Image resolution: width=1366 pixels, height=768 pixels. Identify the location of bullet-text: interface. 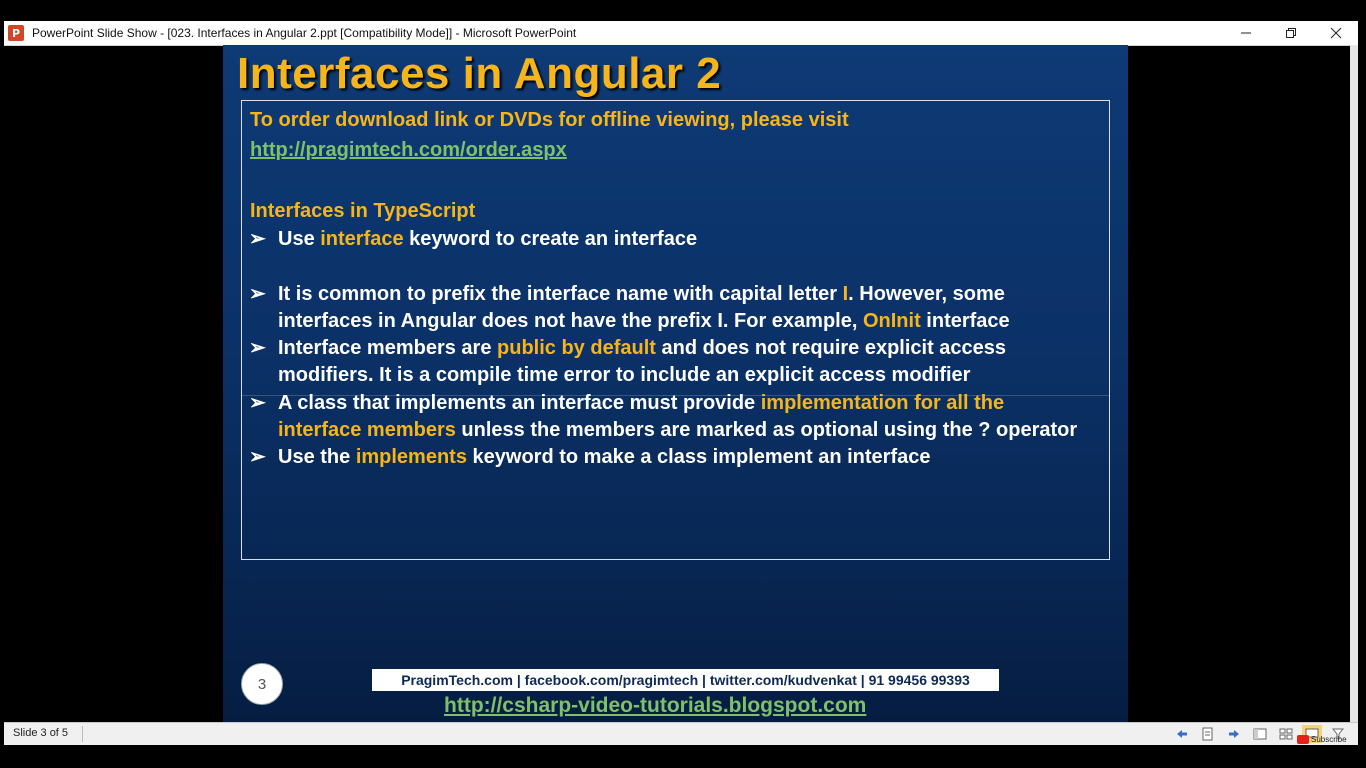
(965, 320).